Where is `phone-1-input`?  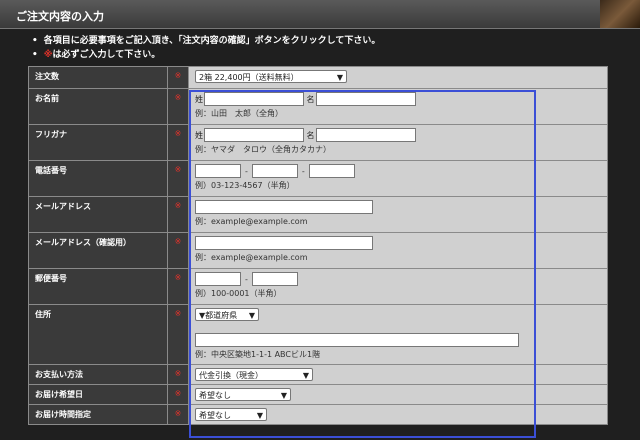 phone-1-input is located at coordinates (218, 171).